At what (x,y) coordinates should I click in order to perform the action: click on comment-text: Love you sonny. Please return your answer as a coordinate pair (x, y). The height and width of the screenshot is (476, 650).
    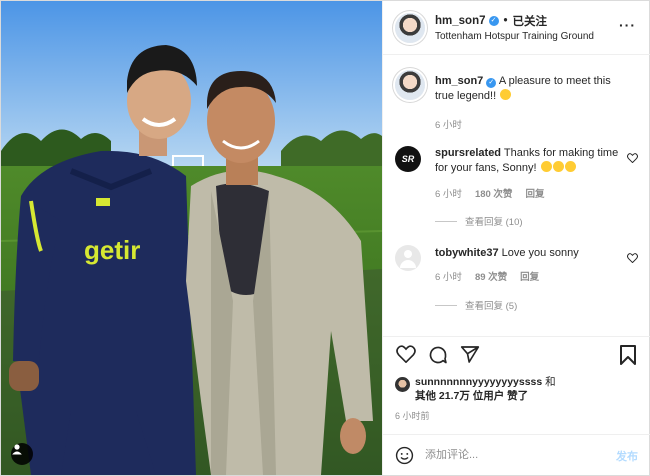
    Looking at the image, I should click on (540, 253).